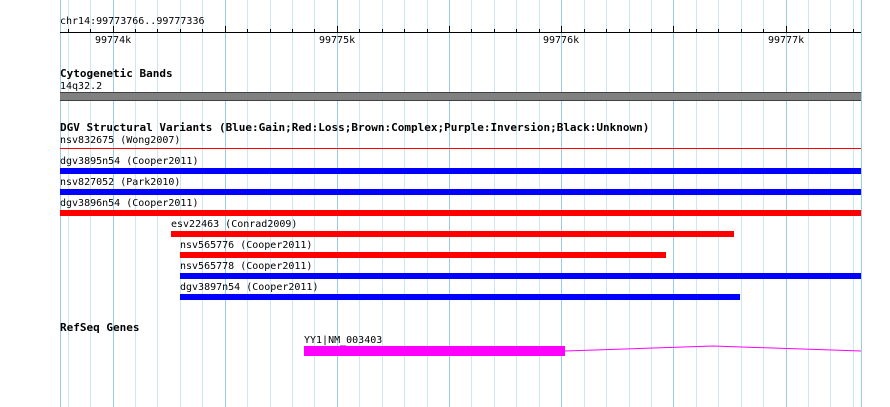 The width and height of the screenshot is (890, 407). I want to click on gene-intron-line, so click(713, 348).